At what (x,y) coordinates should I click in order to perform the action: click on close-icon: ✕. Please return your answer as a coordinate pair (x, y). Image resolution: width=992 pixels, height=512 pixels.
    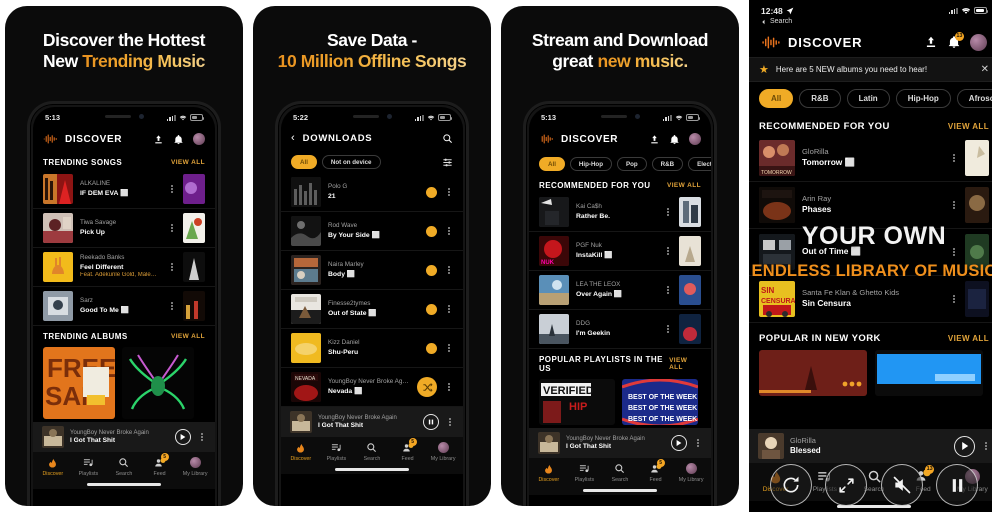
    Looking at the image, I should click on (985, 69).